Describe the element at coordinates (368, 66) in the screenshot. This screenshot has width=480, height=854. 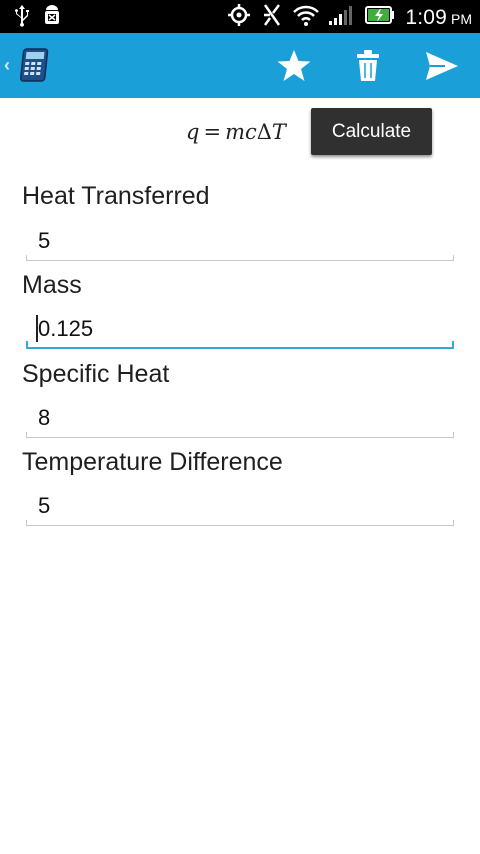
I see `trash-icon` at that location.